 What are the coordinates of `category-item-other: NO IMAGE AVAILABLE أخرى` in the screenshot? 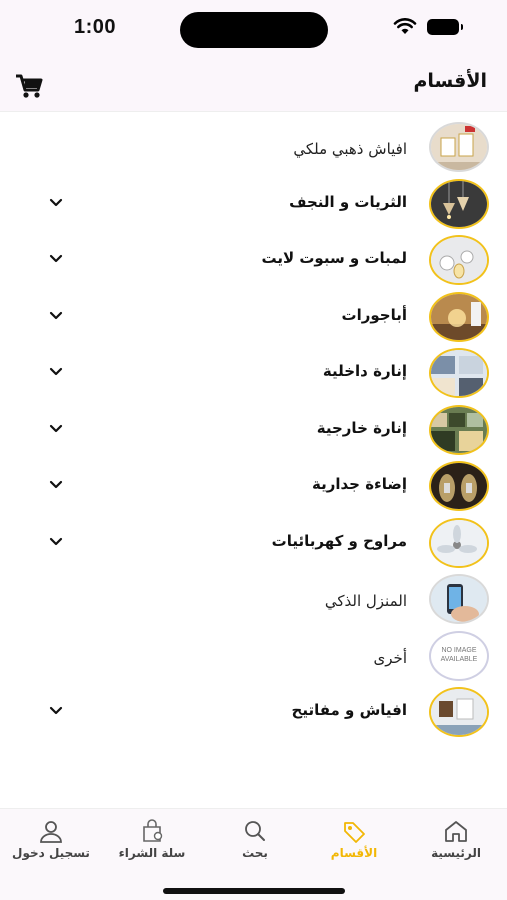 It's located at (253, 655).